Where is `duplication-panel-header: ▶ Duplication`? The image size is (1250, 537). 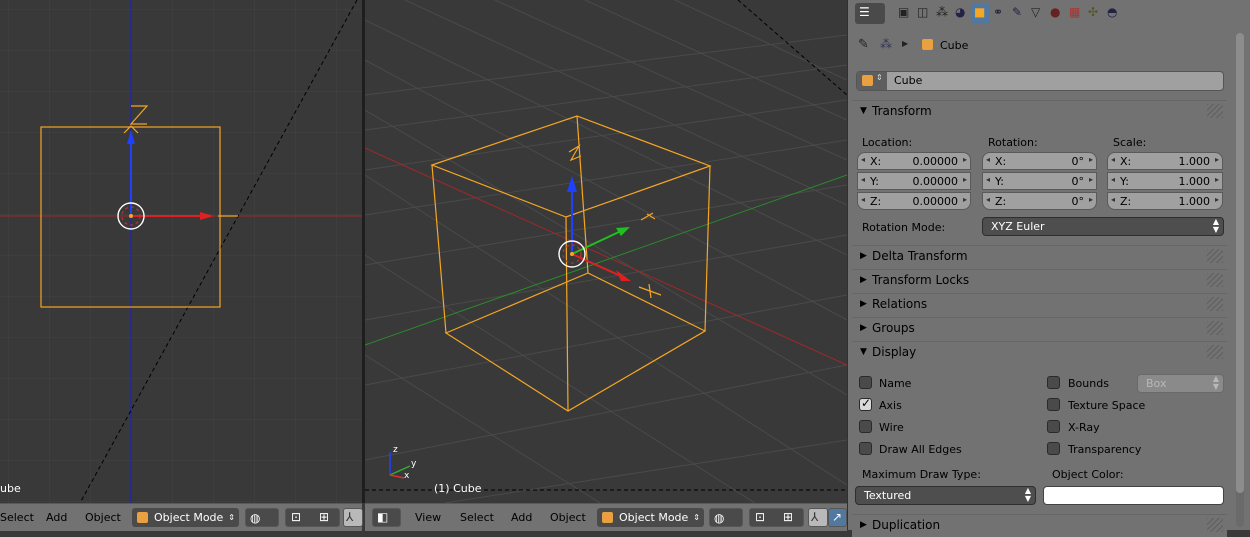
duplication-panel-header: ▶ Duplication is located at coordinates (1039, 525).